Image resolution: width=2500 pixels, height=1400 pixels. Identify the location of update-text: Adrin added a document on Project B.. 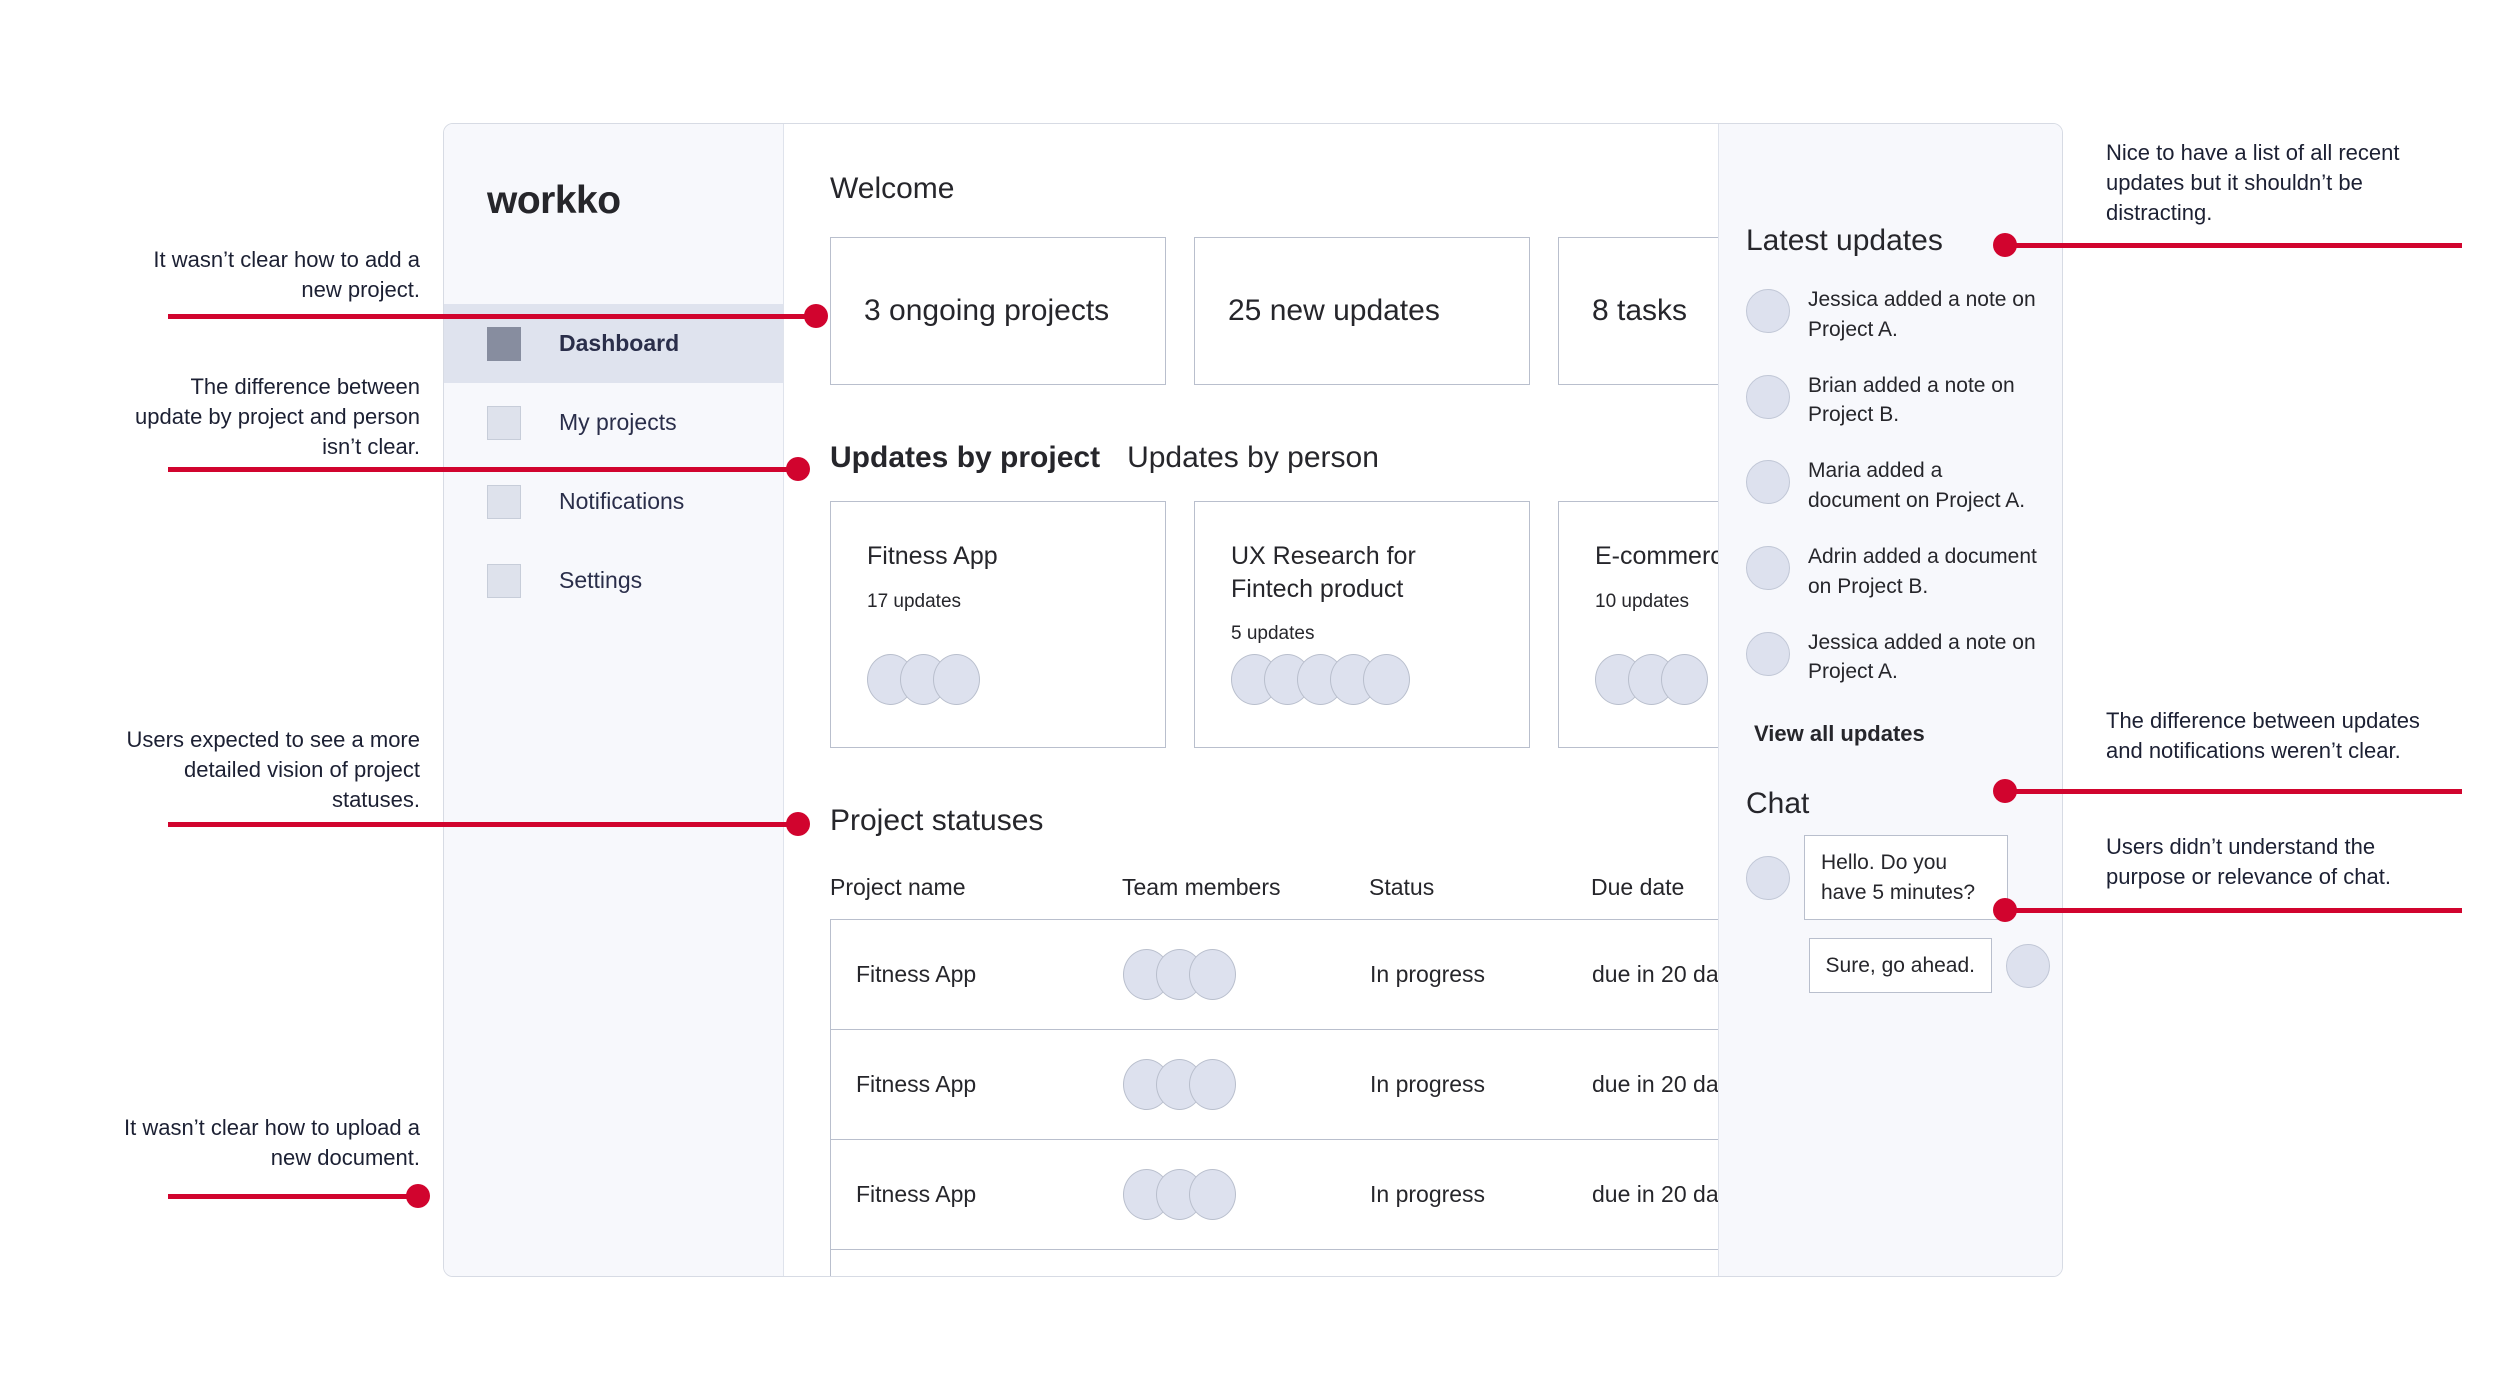
(1922, 571).